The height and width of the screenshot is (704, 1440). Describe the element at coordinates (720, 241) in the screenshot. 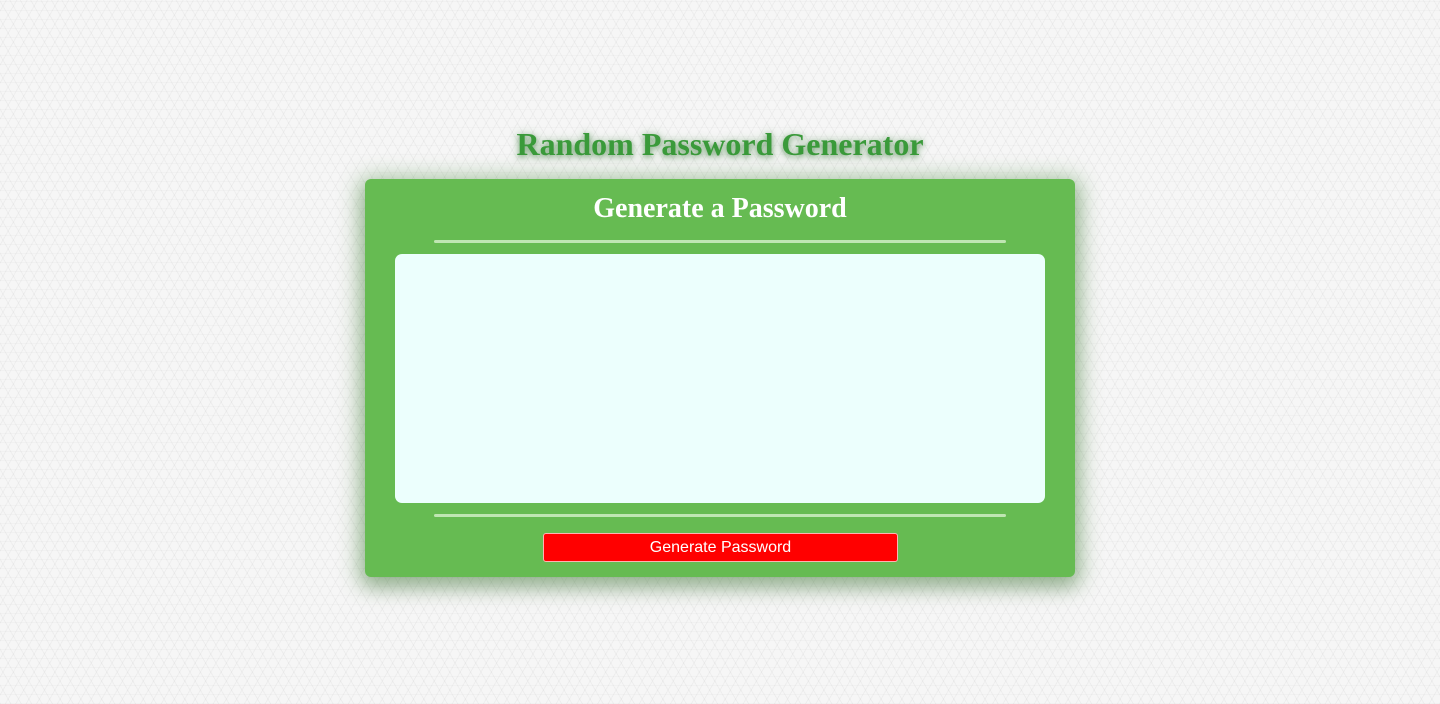

I see `top-divider` at that location.